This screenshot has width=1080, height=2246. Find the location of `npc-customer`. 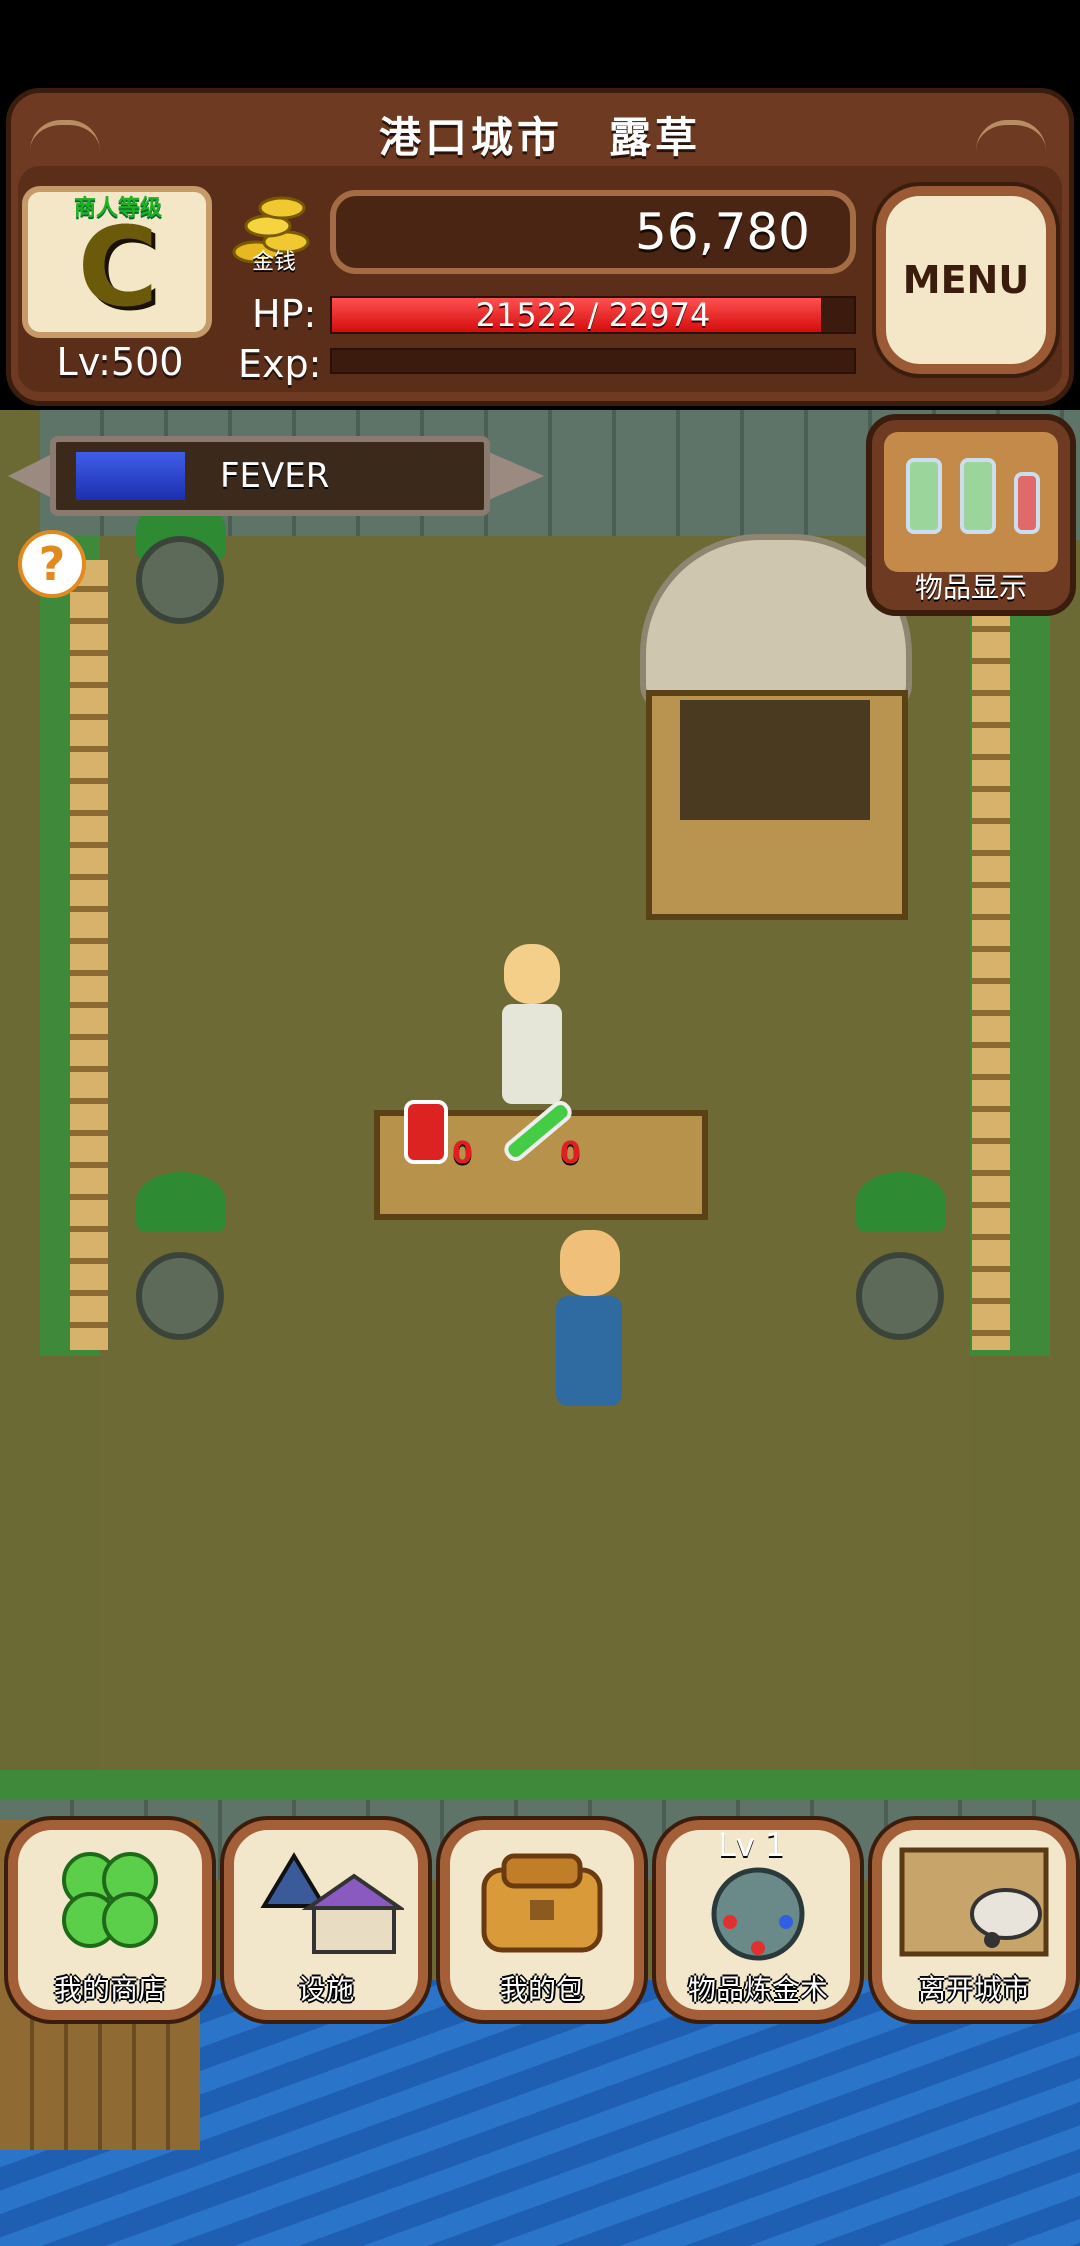

npc-customer is located at coordinates (532, 1054).